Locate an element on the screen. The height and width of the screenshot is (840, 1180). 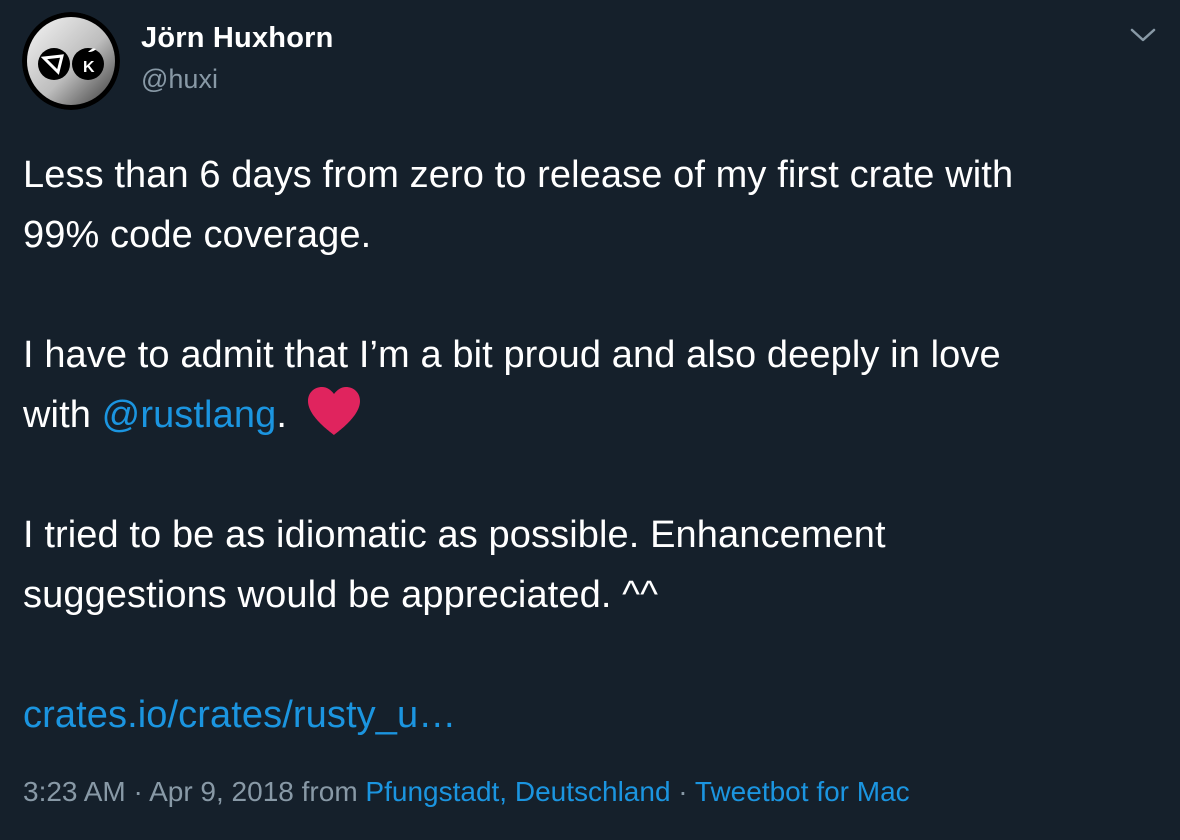
tweet-line-2: 99% code coverage. is located at coordinates (197, 235).